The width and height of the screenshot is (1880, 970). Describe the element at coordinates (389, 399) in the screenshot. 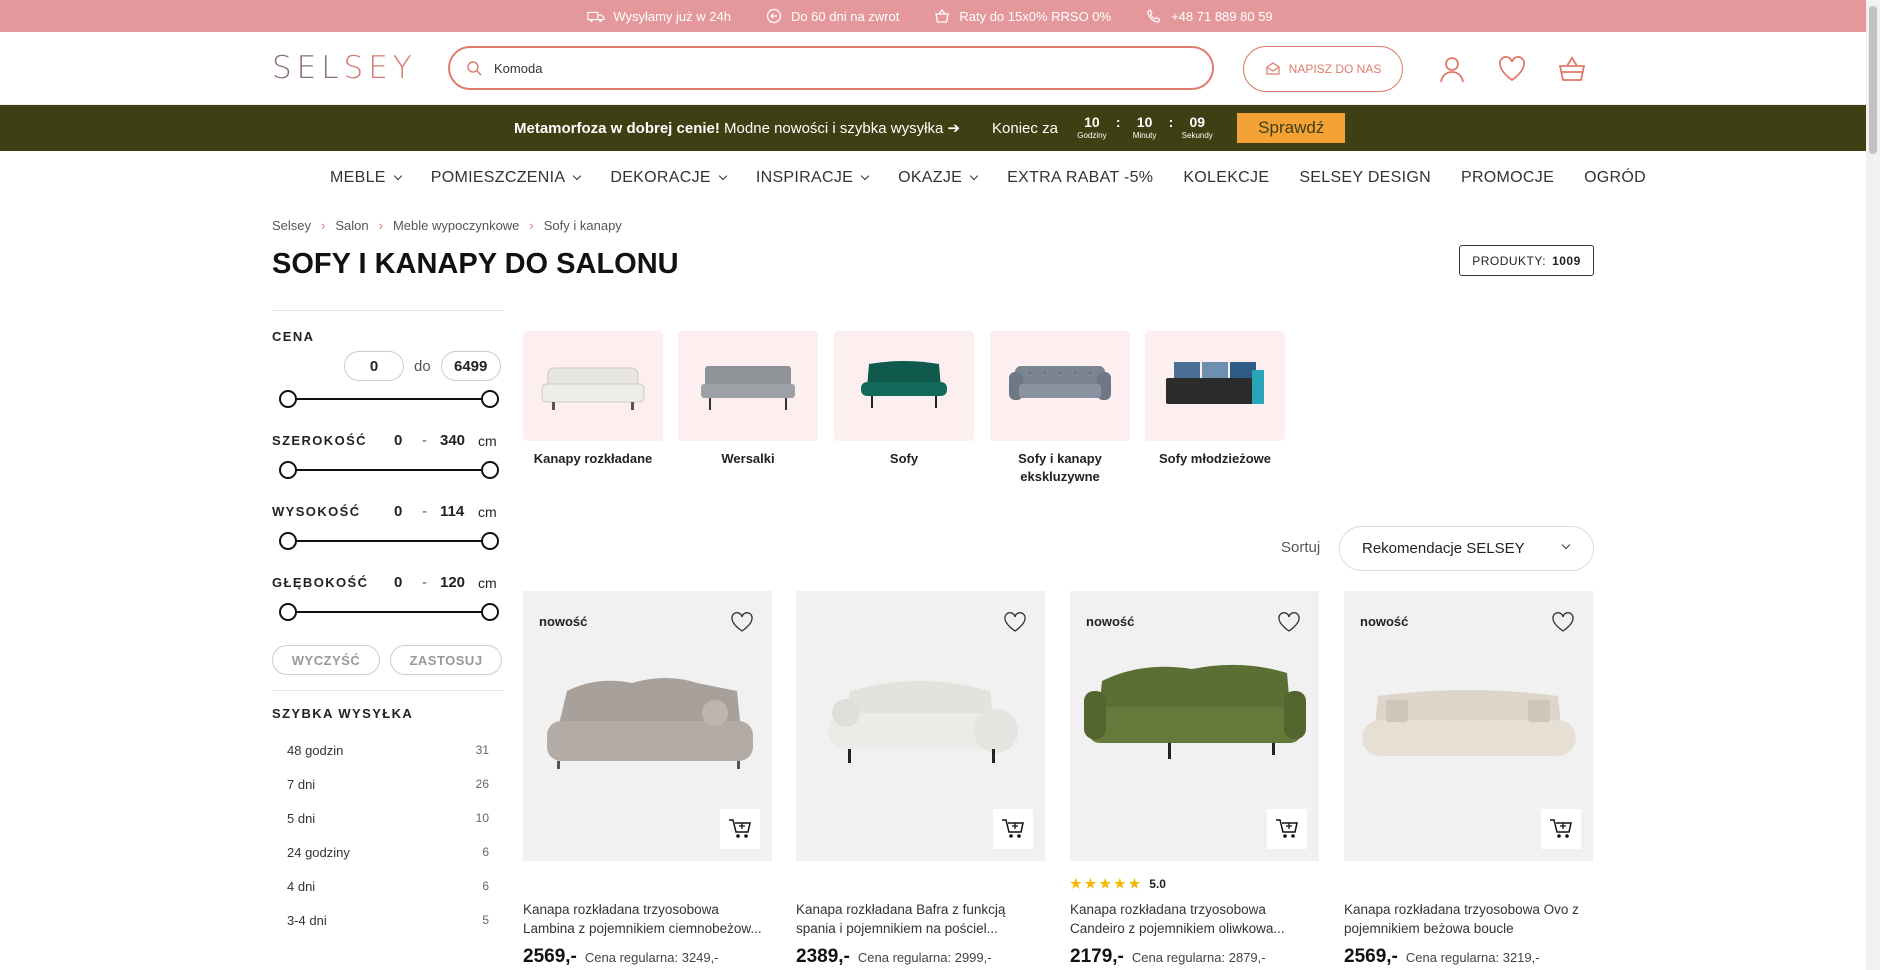

I see `price-slider` at that location.